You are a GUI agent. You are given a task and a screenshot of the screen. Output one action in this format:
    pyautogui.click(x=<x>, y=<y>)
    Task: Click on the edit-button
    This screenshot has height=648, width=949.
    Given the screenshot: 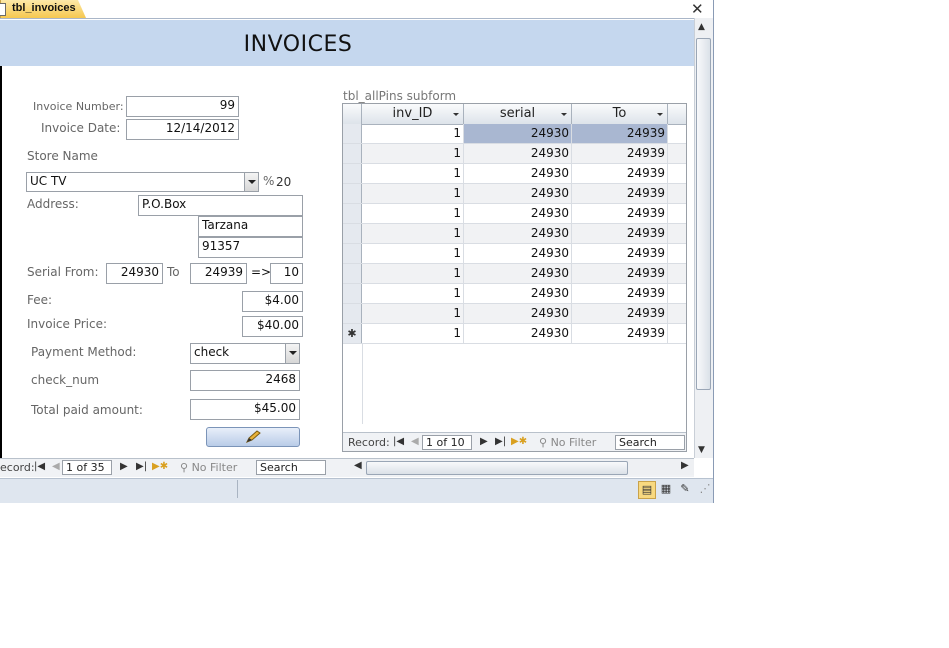 What is the action you would take?
    pyautogui.click(x=253, y=437)
    